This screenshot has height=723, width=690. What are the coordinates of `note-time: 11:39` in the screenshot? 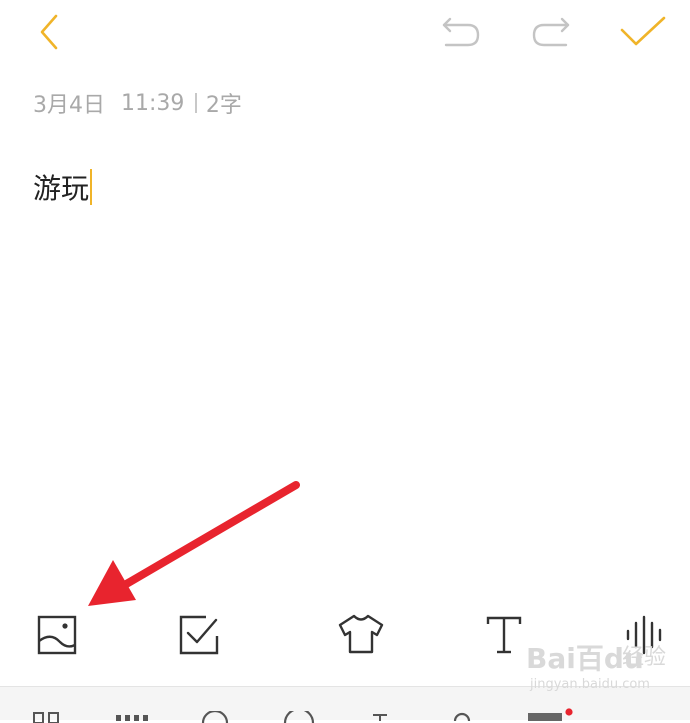 It's located at (153, 103).